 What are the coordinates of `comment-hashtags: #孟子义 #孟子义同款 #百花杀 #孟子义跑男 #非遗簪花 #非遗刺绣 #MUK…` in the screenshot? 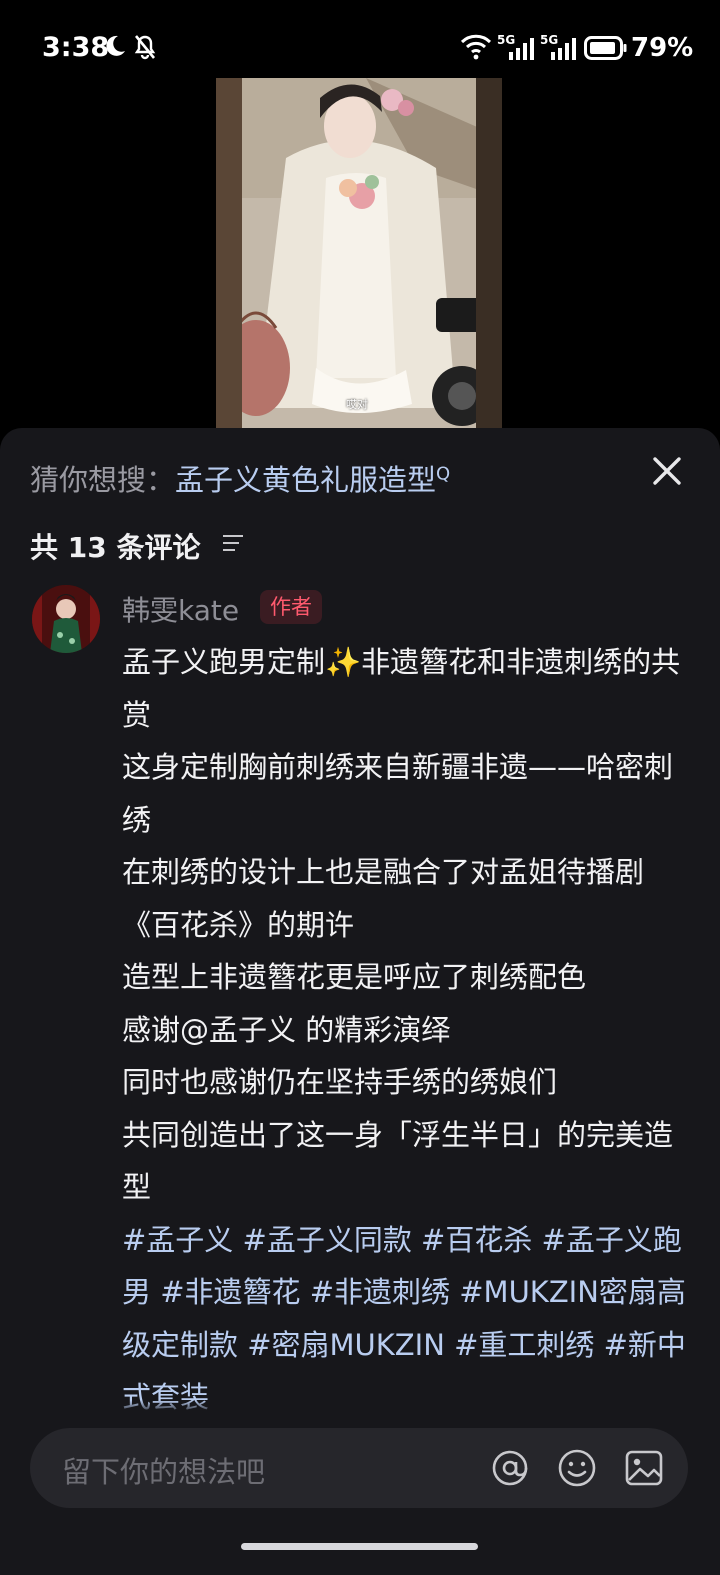 It's located at (409, 1313).